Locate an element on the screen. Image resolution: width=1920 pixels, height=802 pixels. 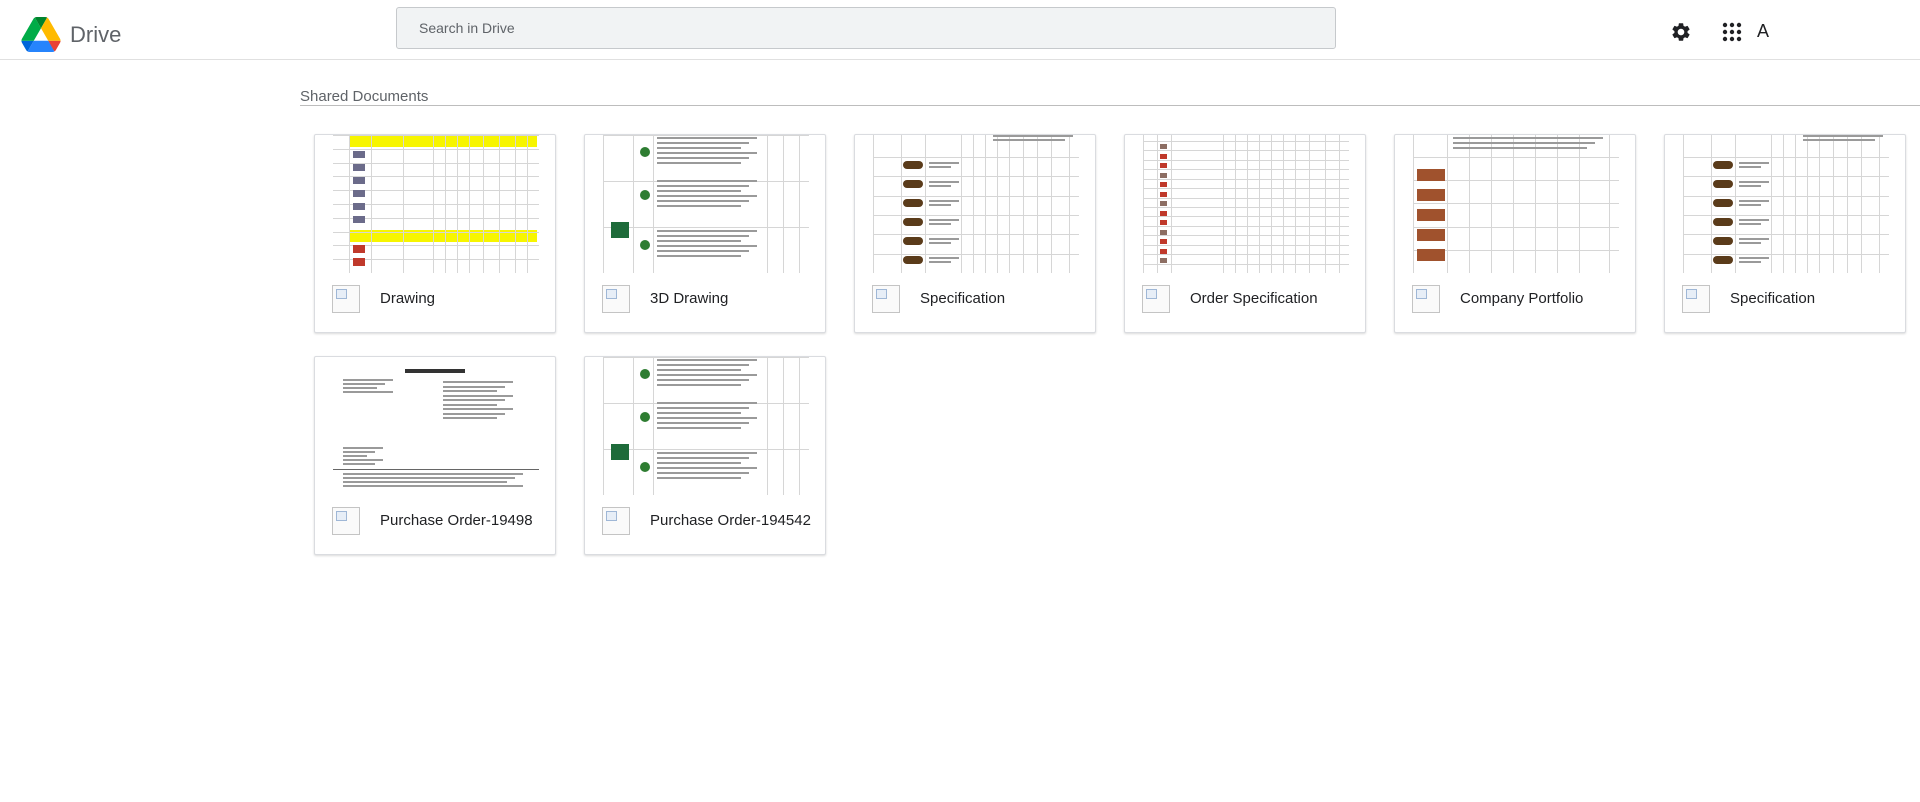
section-divider is located at coordinates (1110, 105).